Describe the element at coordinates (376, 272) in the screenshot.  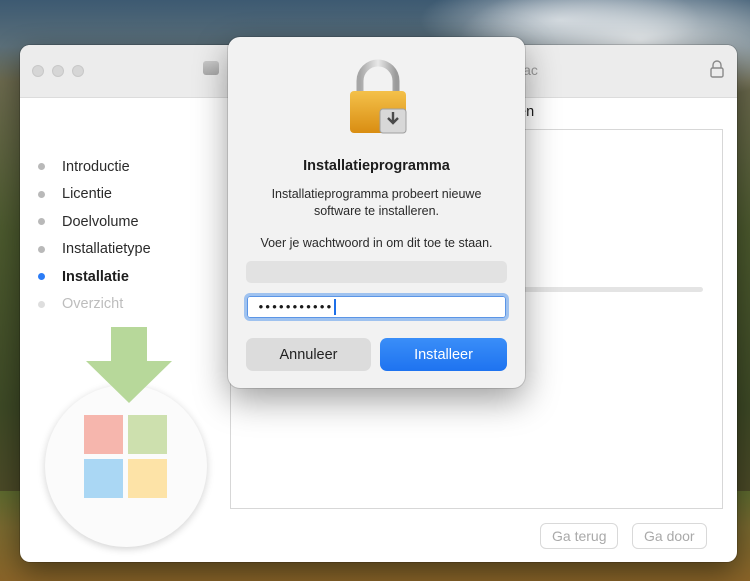
I see `username-field` at that location.